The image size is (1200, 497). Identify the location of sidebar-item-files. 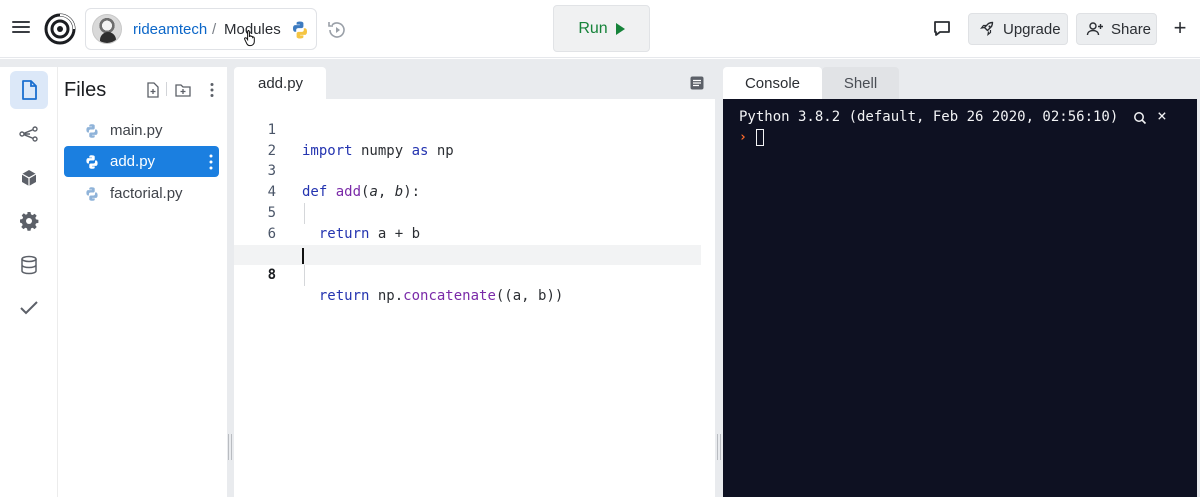
(29, 90).